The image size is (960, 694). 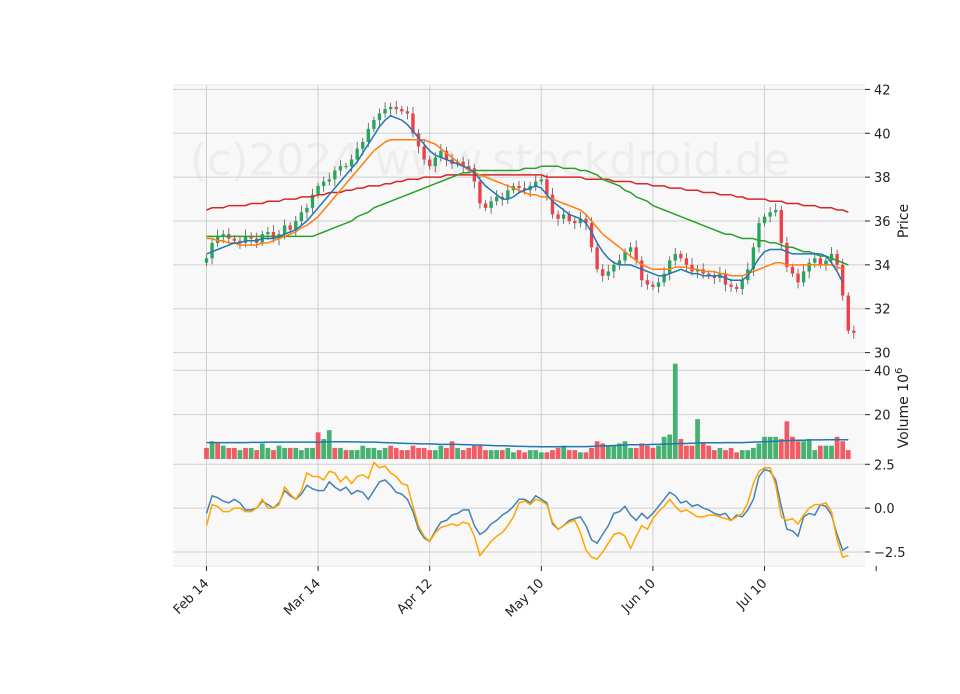 I want to click on price-axis-title: Price, so click(x=904, y=221).